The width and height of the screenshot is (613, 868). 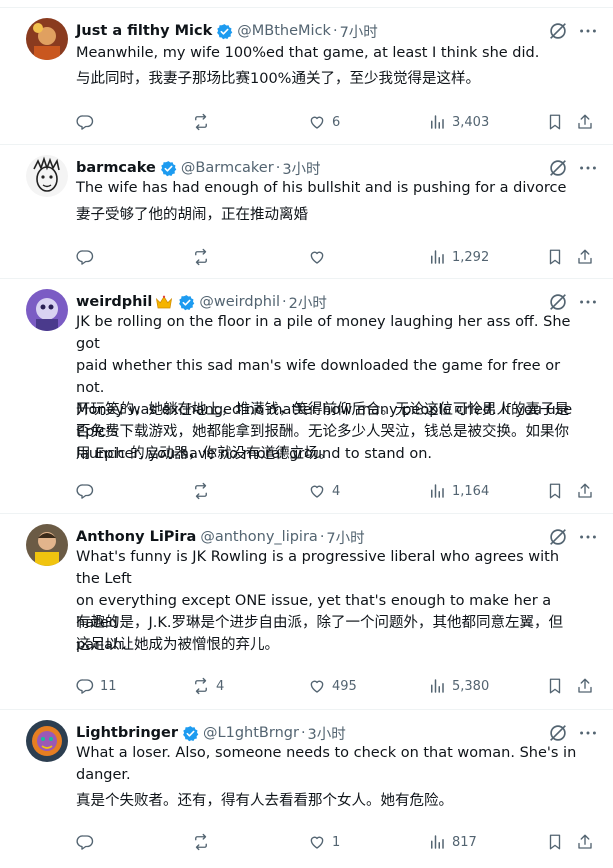 I want to click on display-name: Just a filthy Mick, so click(x=144, y=31).